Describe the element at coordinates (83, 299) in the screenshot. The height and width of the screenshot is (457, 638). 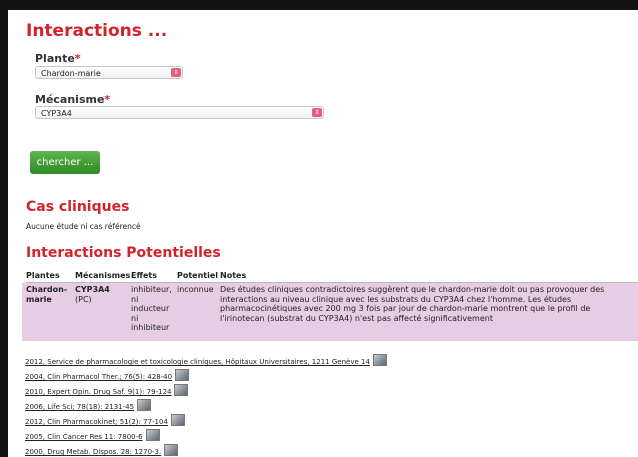
I see `cell-mecanisme-sub: (PC)` at that location.